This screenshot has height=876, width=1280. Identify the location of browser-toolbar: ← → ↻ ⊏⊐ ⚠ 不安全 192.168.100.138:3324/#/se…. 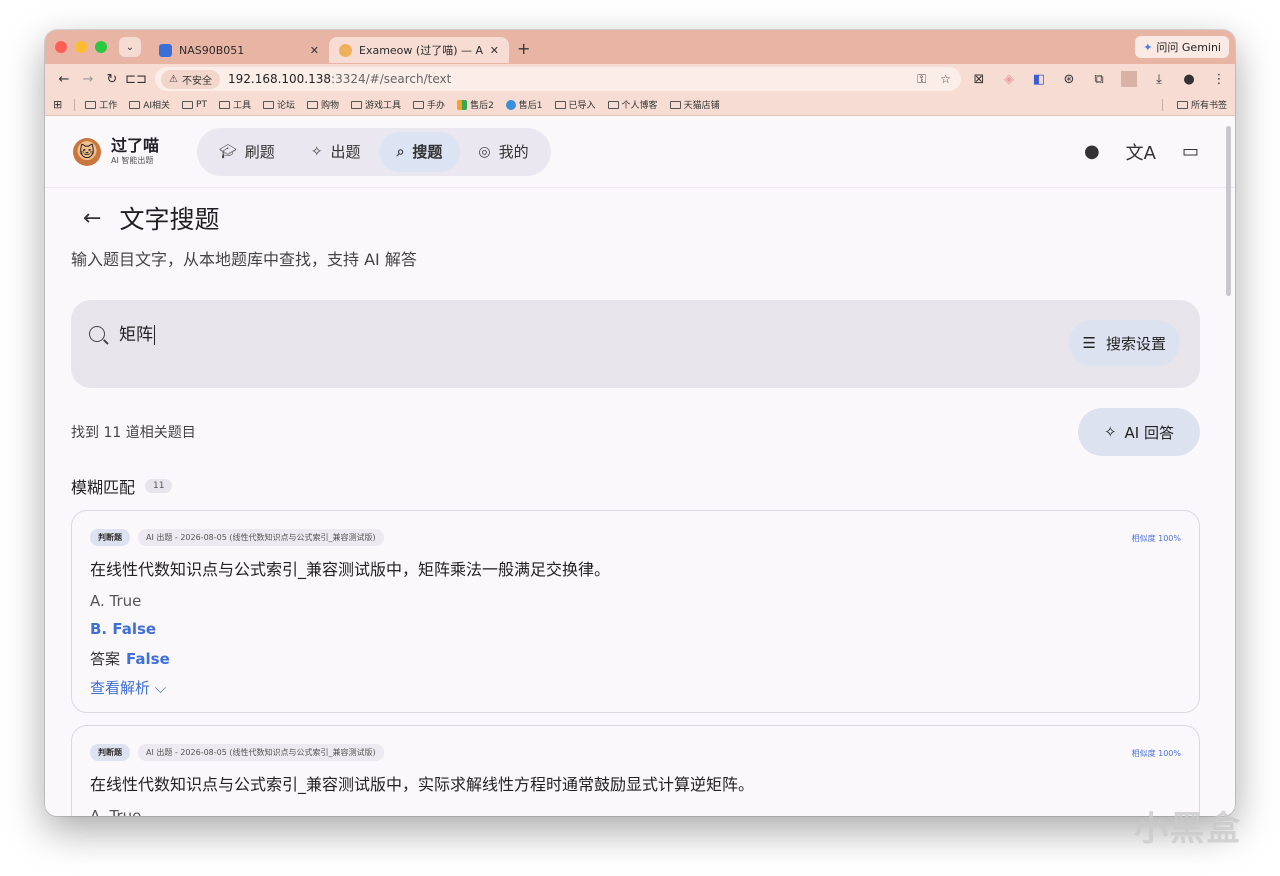
(640, 79).